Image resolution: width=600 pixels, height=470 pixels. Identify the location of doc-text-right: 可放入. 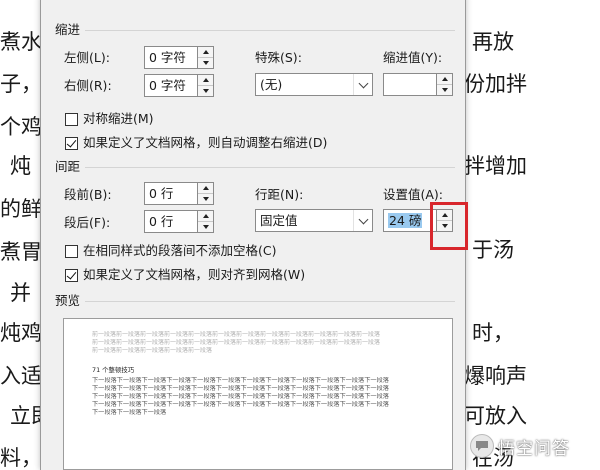
(495, 416).